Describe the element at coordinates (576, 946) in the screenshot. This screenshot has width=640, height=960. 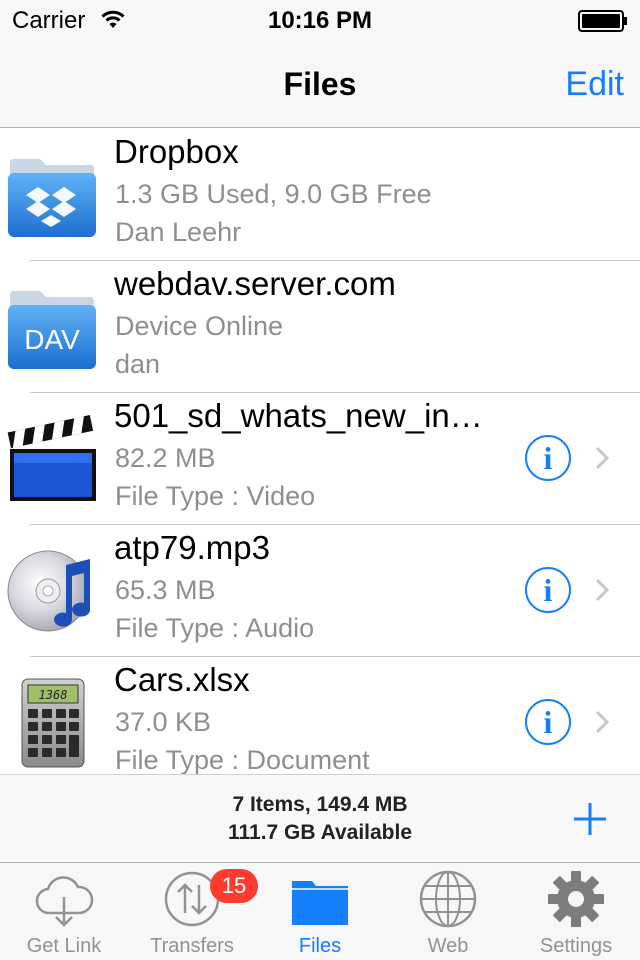
I see `tab-label: Settings` at that location.